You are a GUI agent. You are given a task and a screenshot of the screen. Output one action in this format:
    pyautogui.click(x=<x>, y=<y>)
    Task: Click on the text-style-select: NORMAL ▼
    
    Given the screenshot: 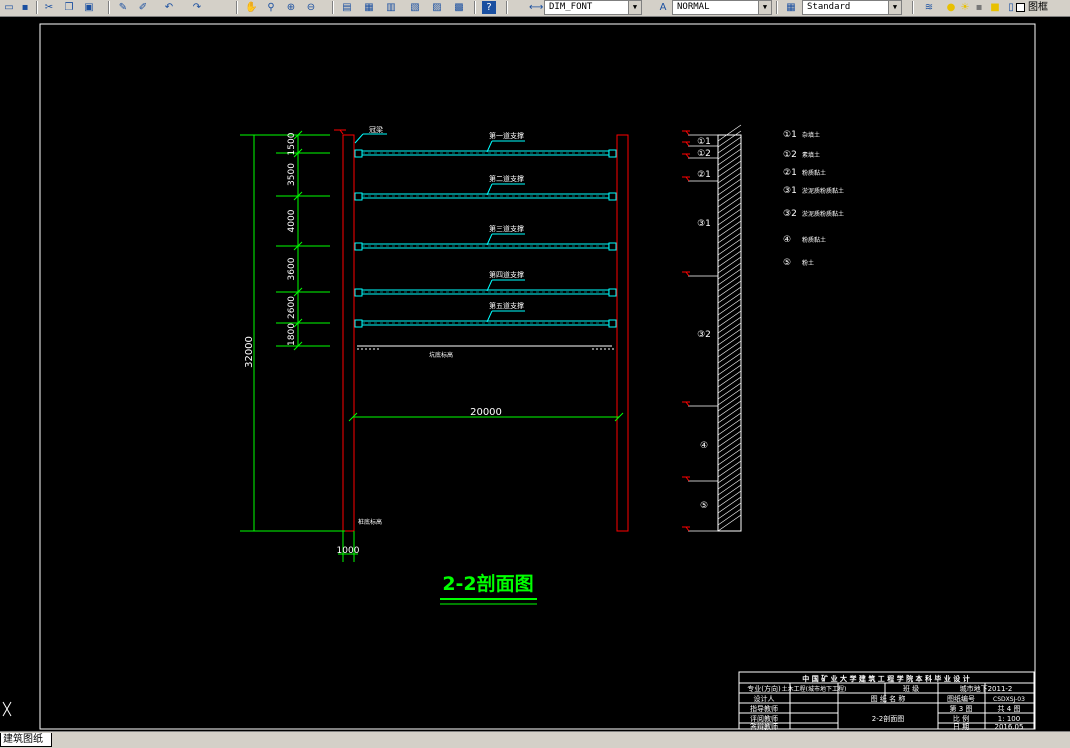 What is the action you would take?
    pyautogui.click(x=722, y=7)
    